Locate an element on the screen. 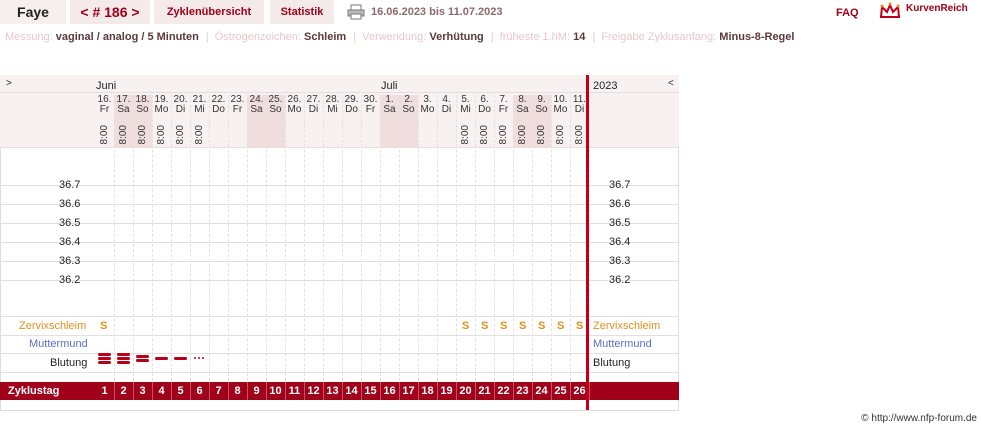 The width and height of the screenshot is (981, 430). cycle-day-number: 15 is located at coordinates (370, 391).